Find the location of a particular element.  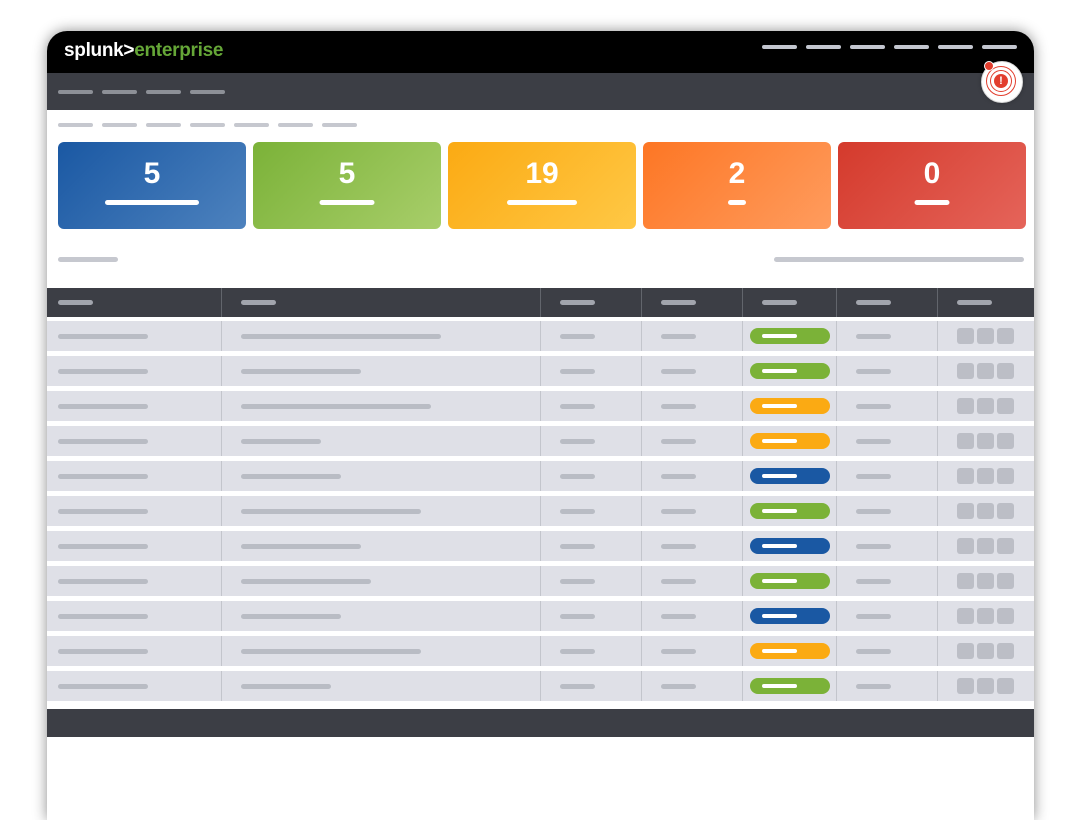

filter-input is located at coordinates (899, 259).